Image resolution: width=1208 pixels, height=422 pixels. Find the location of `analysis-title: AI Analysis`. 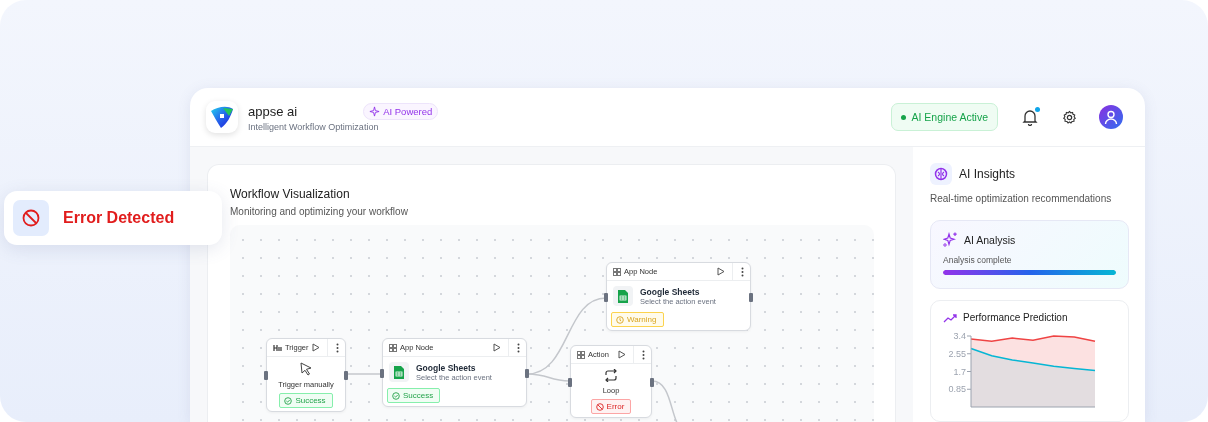

analysis-title: AI Analysis is located at coordinates (990, 239).